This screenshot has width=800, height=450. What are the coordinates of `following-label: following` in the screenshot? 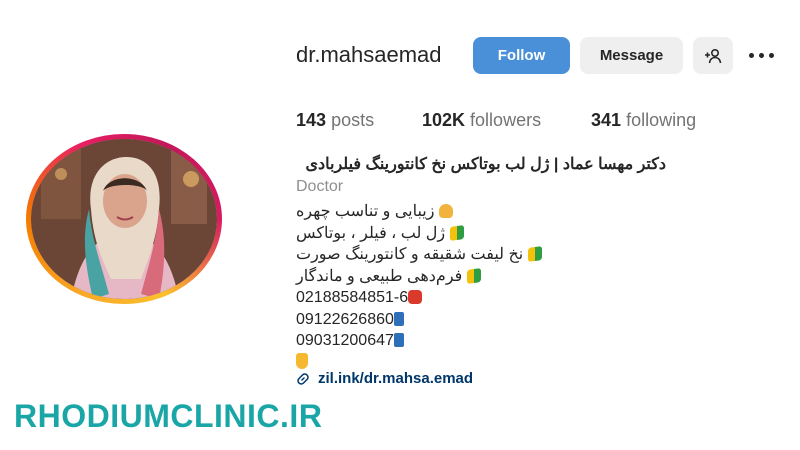 It's located at (661, 120).